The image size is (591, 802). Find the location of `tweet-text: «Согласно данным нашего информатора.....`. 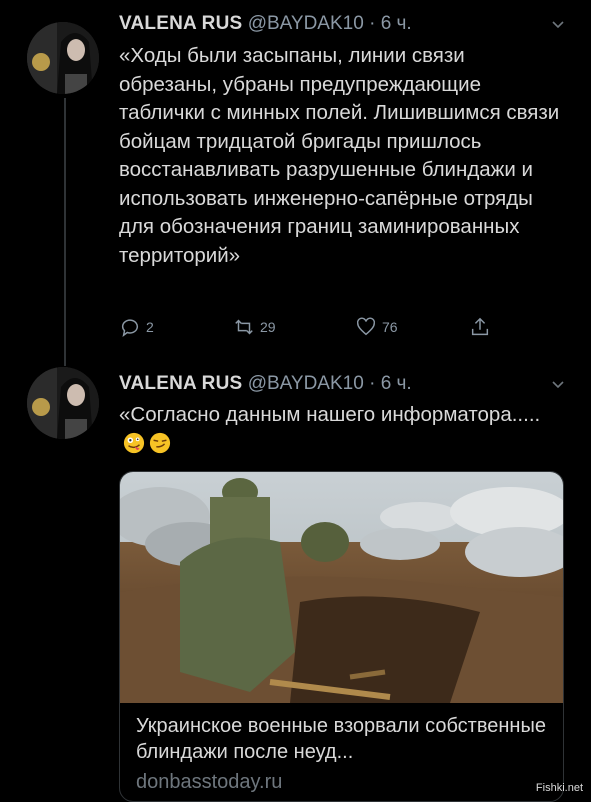

tweet-text: «Согласно данным нашего информатора..... is located at coordinates (341, 429).